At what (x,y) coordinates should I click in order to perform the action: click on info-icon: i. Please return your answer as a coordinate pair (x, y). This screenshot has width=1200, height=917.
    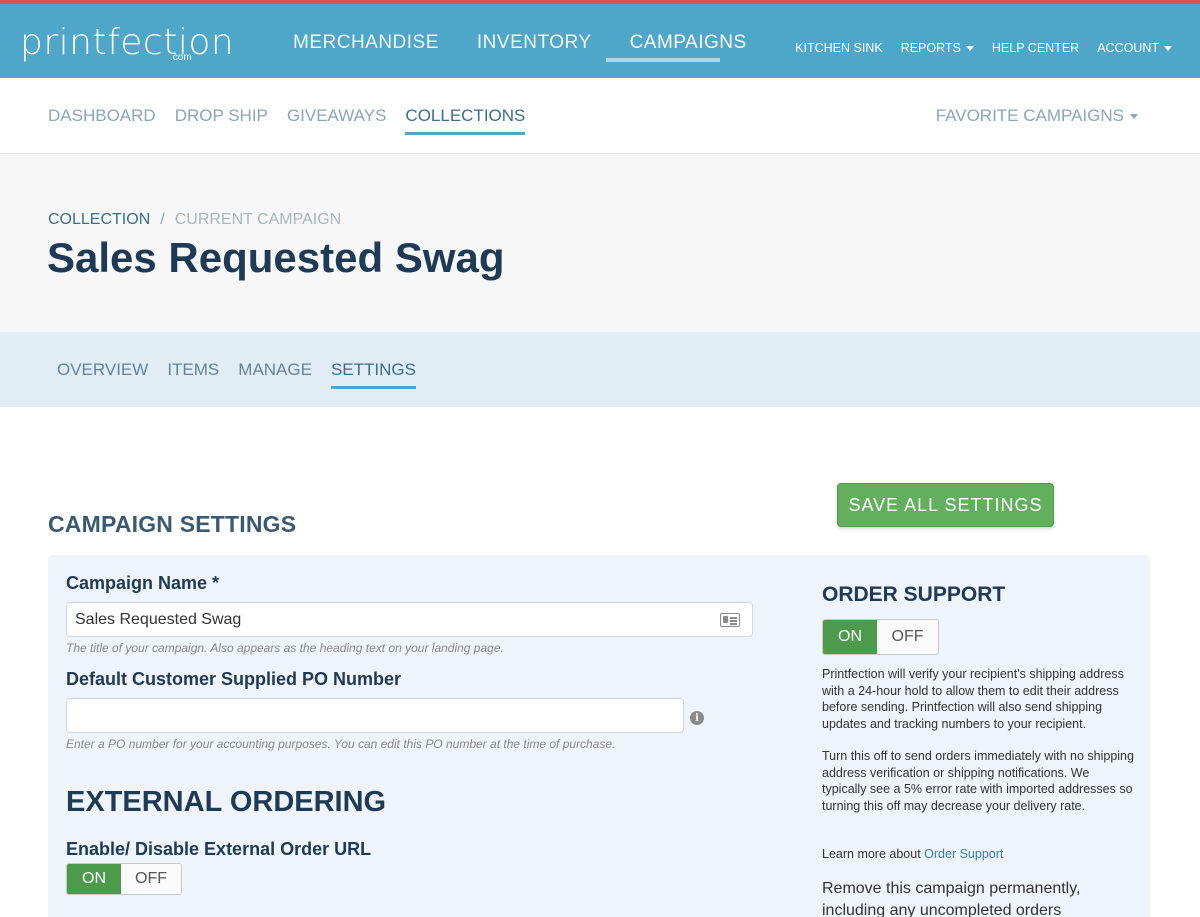
    Looking at the image, I should click on (697, 718).